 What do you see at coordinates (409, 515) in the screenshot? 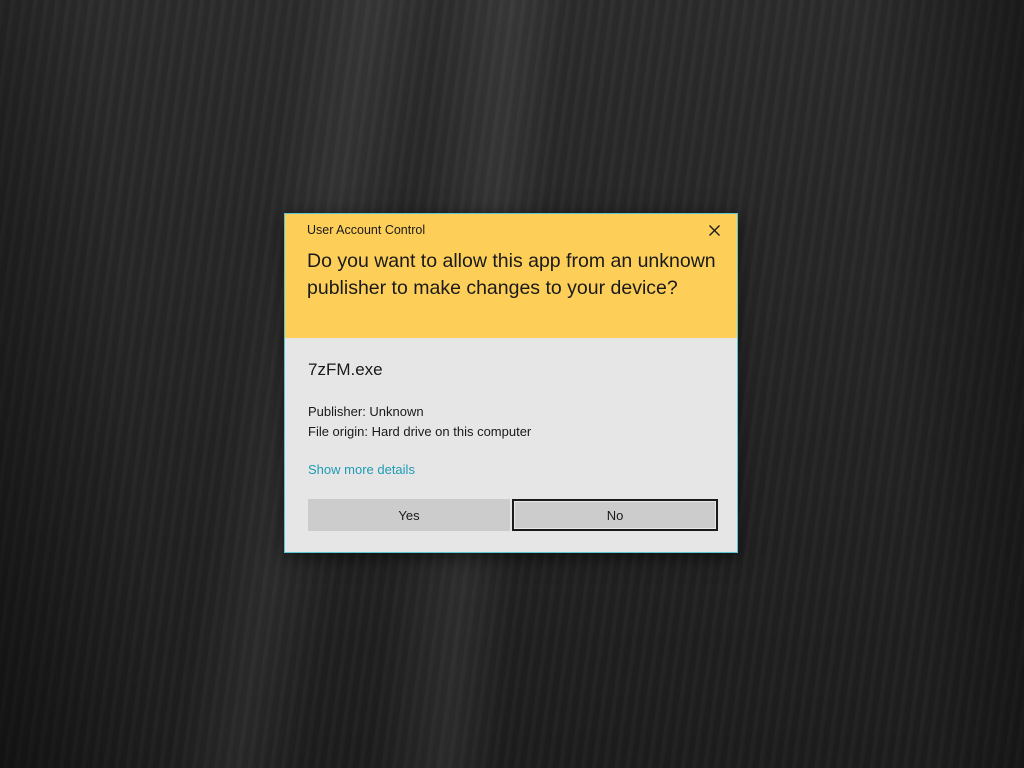
I see `yes-button: Yes` at bounding box center [409, 515].